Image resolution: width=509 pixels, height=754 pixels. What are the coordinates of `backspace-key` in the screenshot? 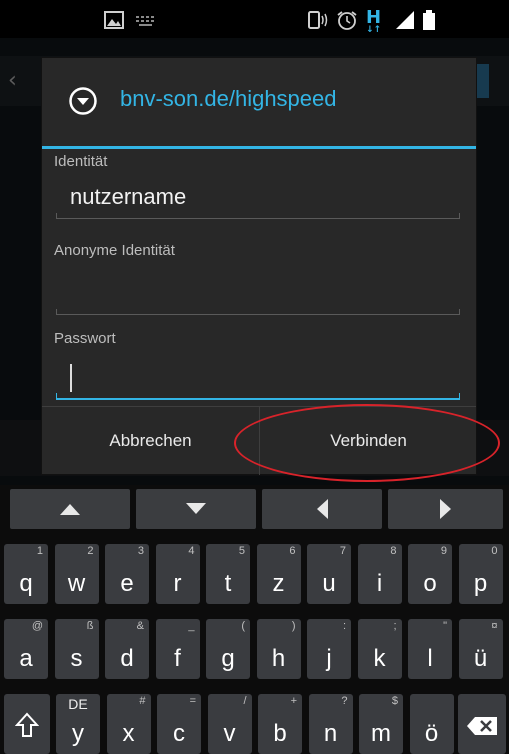 It's located at (482, 724).